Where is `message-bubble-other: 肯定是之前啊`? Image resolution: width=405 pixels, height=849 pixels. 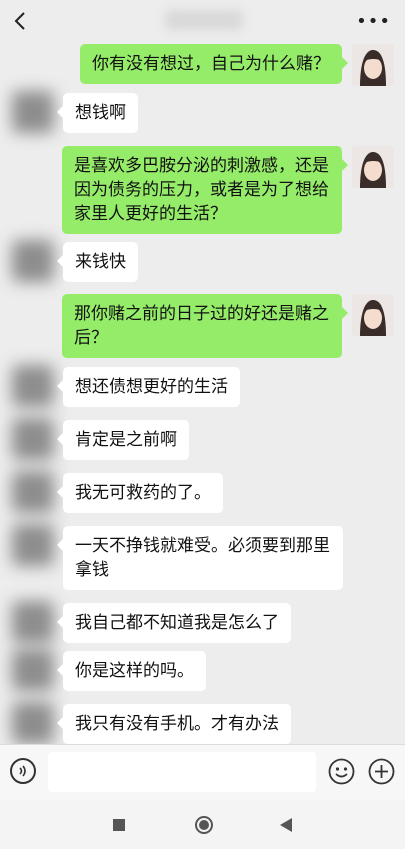 message-bubble-other: 肯定是之前啊 is located at coordinates (123, 440).